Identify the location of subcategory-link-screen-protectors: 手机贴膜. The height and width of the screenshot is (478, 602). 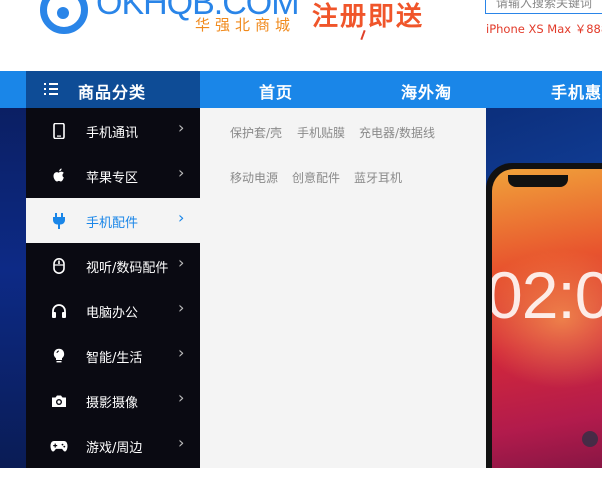
(321, 132).